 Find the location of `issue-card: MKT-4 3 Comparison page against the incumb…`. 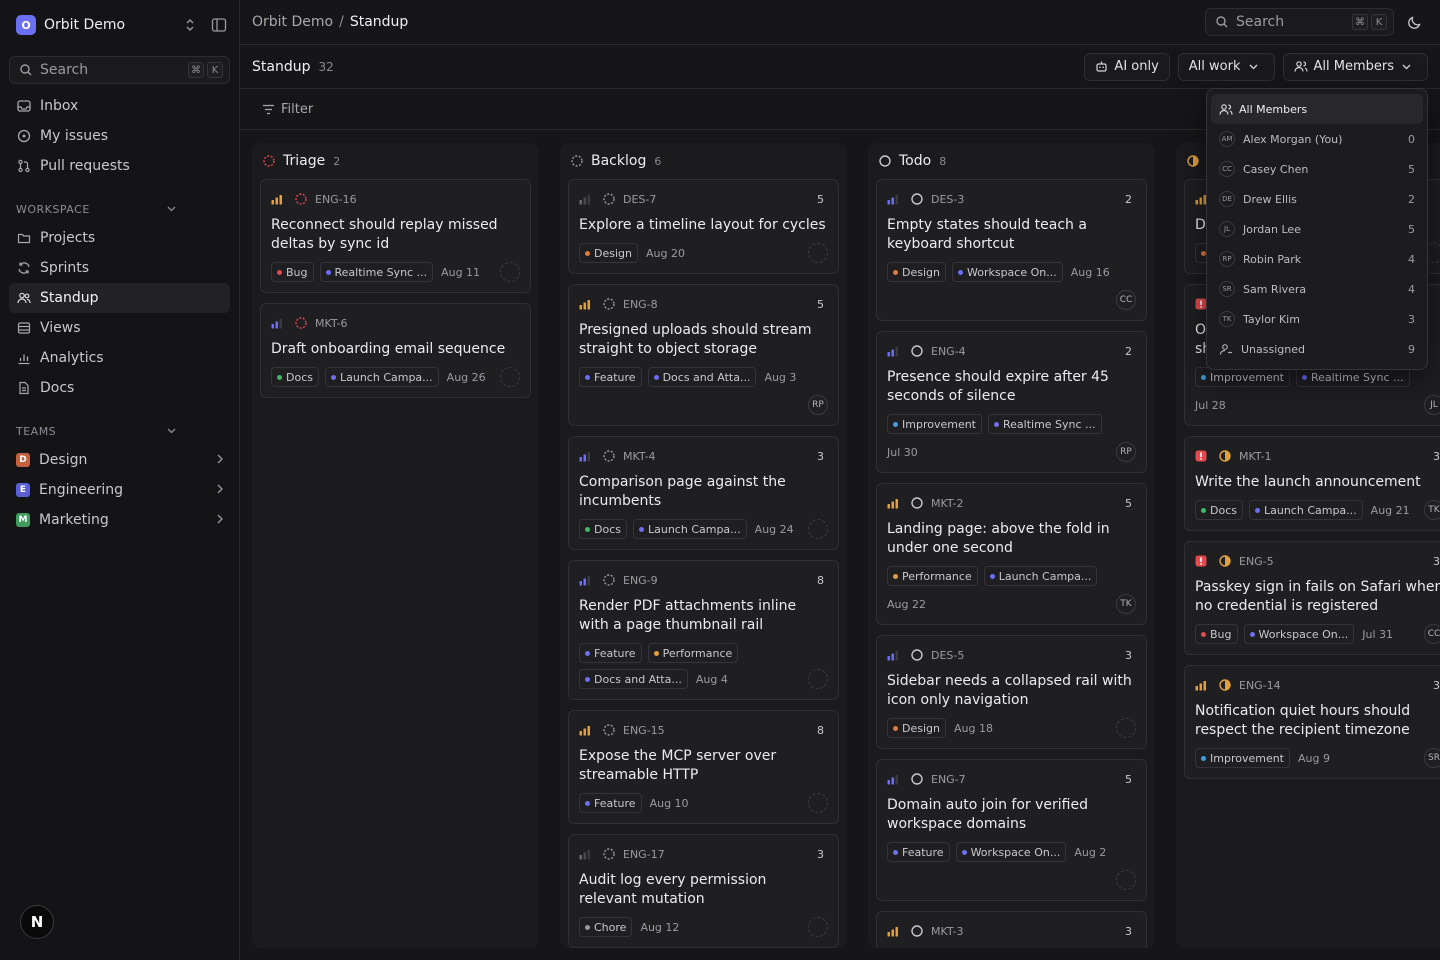

issue-card: MKT-4 3 Comparison page against the incumb… is located at coordinates (703, 493).